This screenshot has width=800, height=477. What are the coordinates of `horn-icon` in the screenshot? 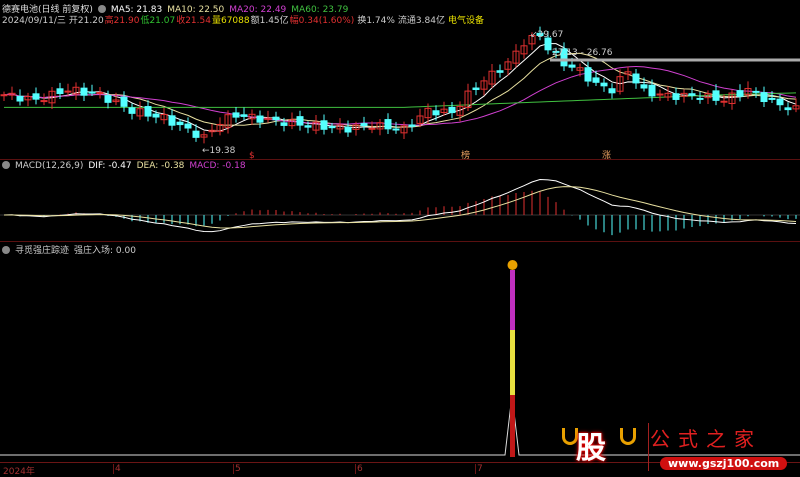 It's located at (628, 436).